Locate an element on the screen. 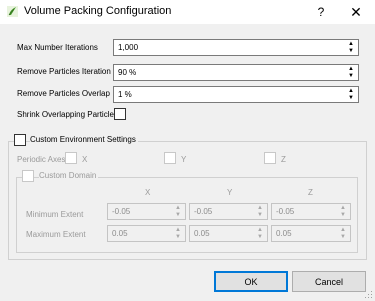 Image resolution: width=375 pixels, height=301 pixels. min-extent-y-input: -0.05 ▲ ▼ is located at coordinates (228, 211).